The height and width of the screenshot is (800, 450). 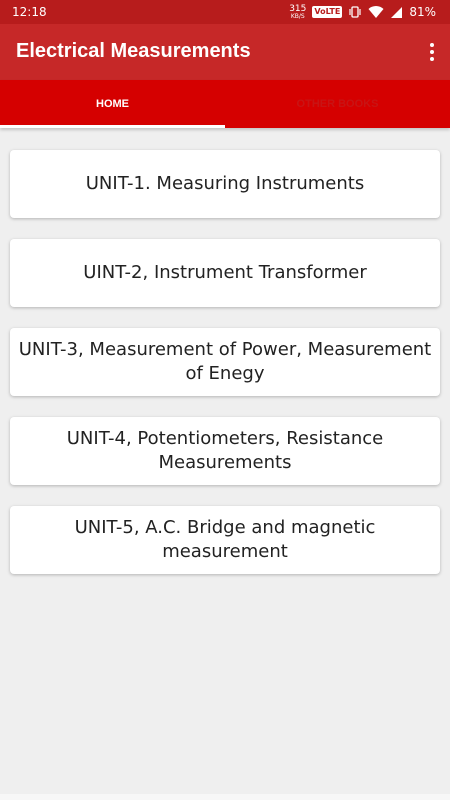 What do you see at coordinates (112, 126) in the screenshot?
I see `tab-indicator` at bounding box center [112, 126].